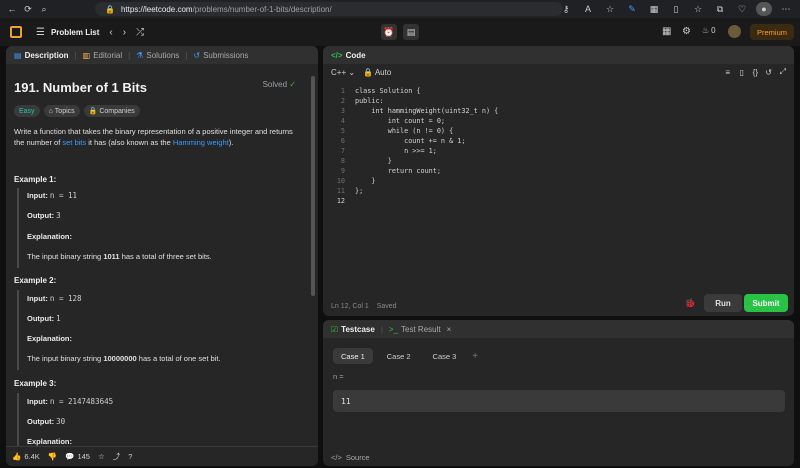  Describe the element at coordinates (74, 142) in the screenshot. I see `set-bits-link: set bits` at that location.